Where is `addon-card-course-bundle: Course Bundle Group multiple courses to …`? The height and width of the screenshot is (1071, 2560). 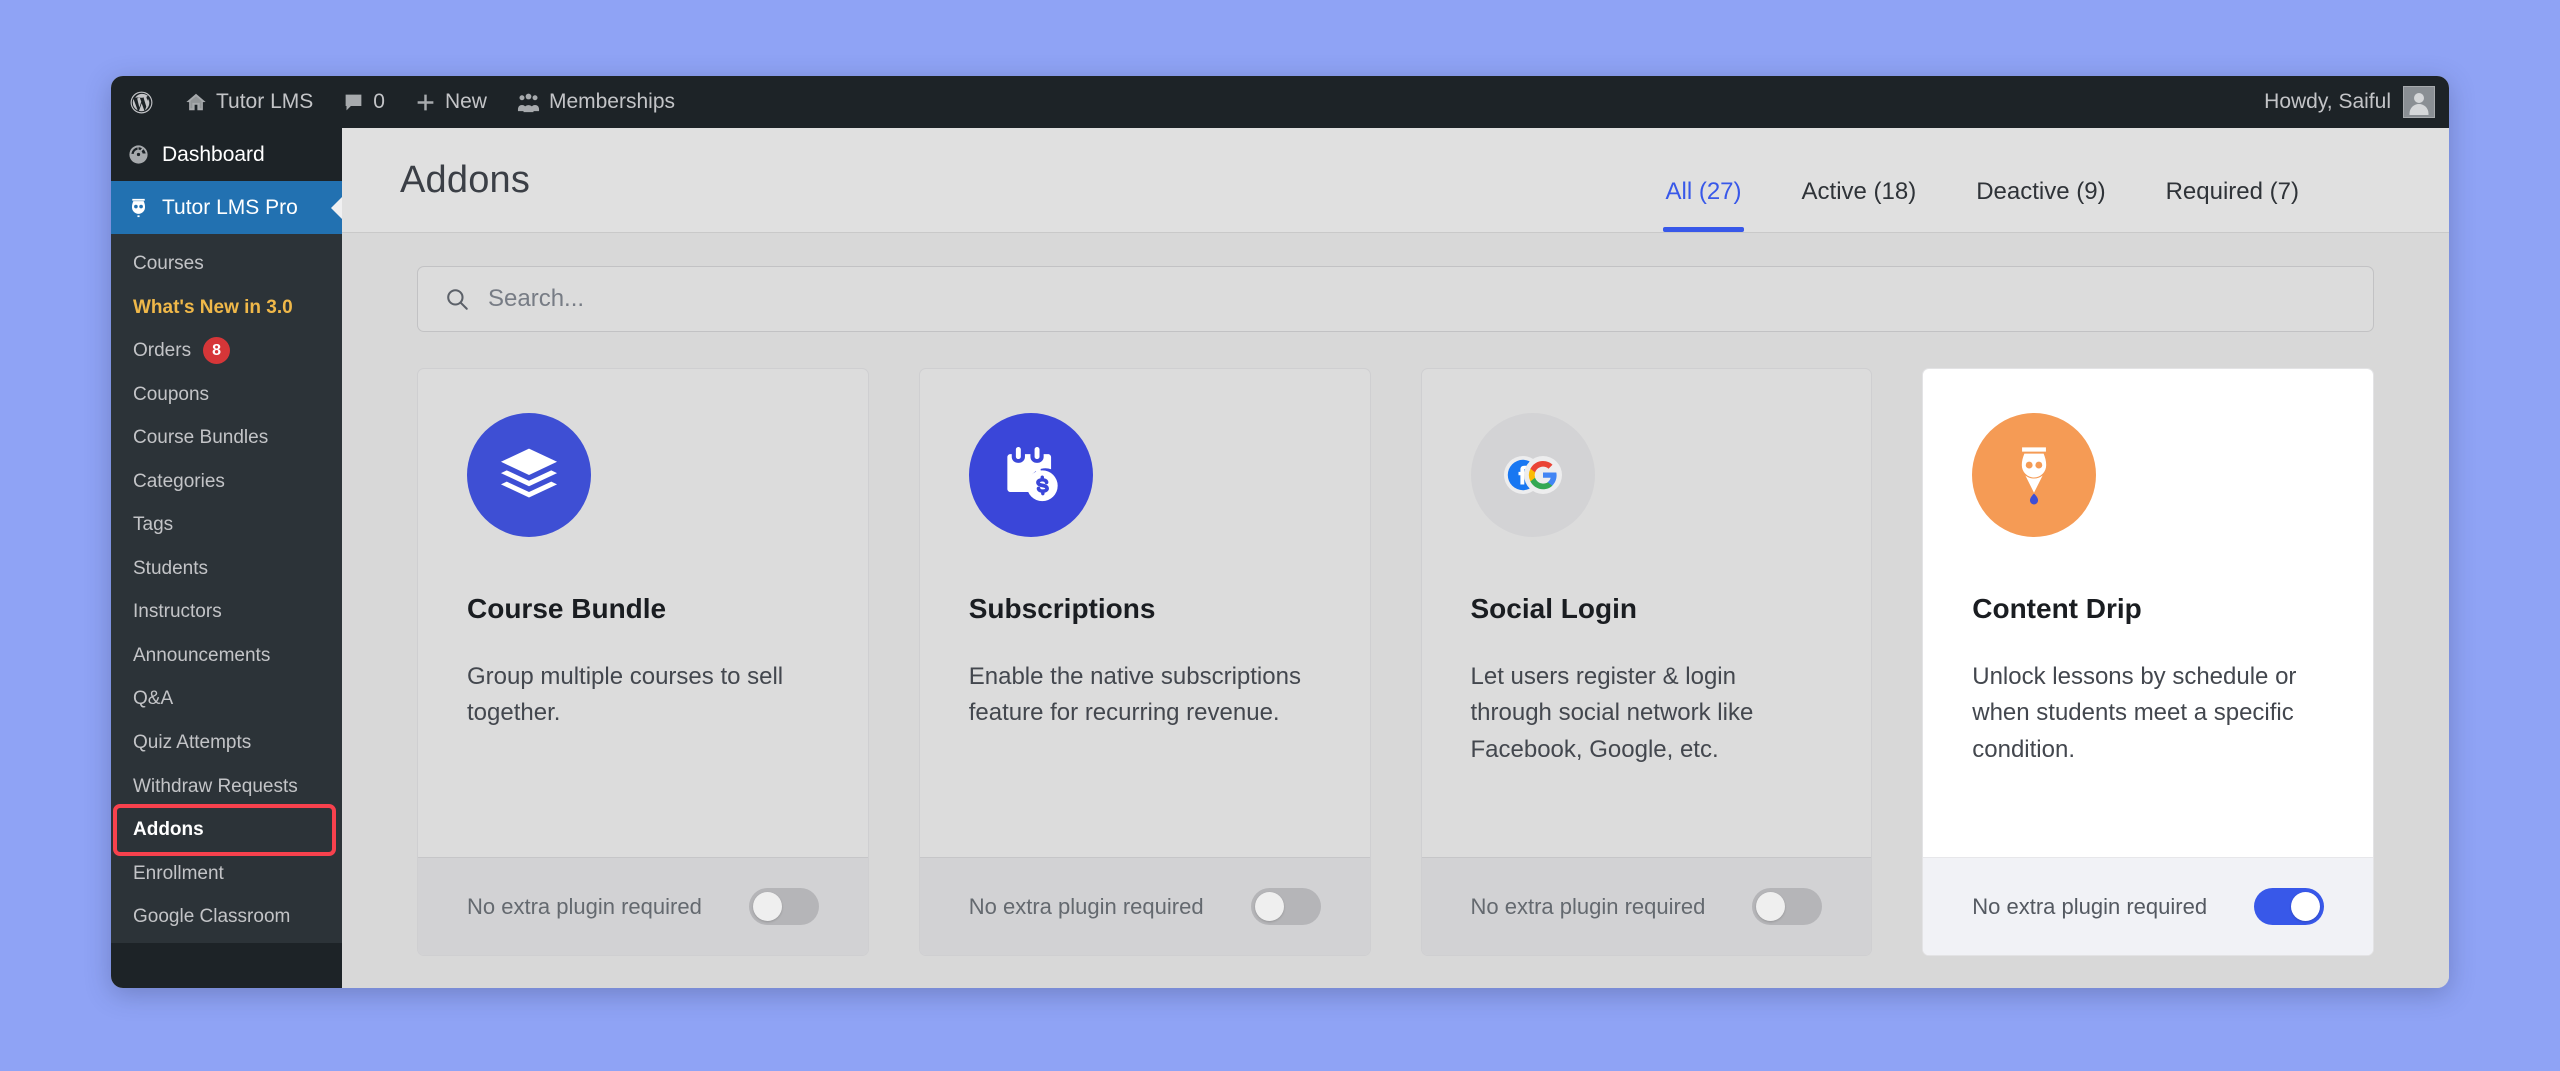 addon-card-course-bundle: Course Bundle Group multiple courses to … is located at coordinates (643, 662).